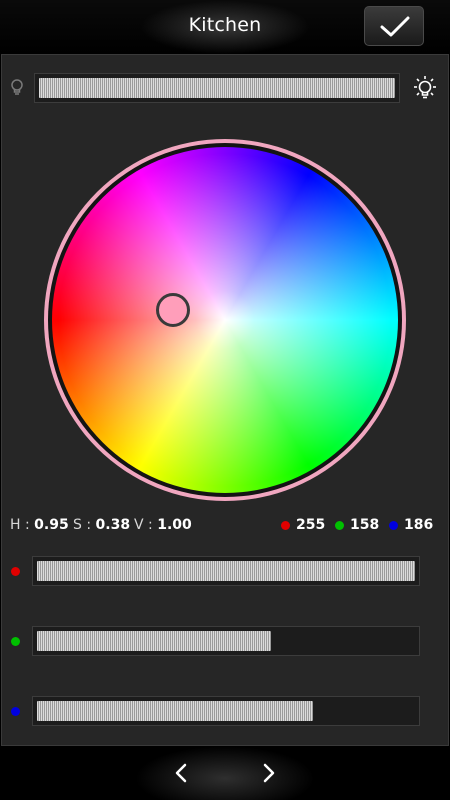 Image resolution: width=450 pixels, height=800 pixels. I want to click on footer-glow, so click(225, 773).